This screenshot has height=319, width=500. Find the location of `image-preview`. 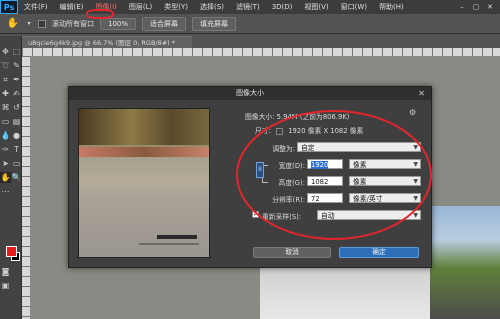

image-preview is located at coordinates (144, 183).